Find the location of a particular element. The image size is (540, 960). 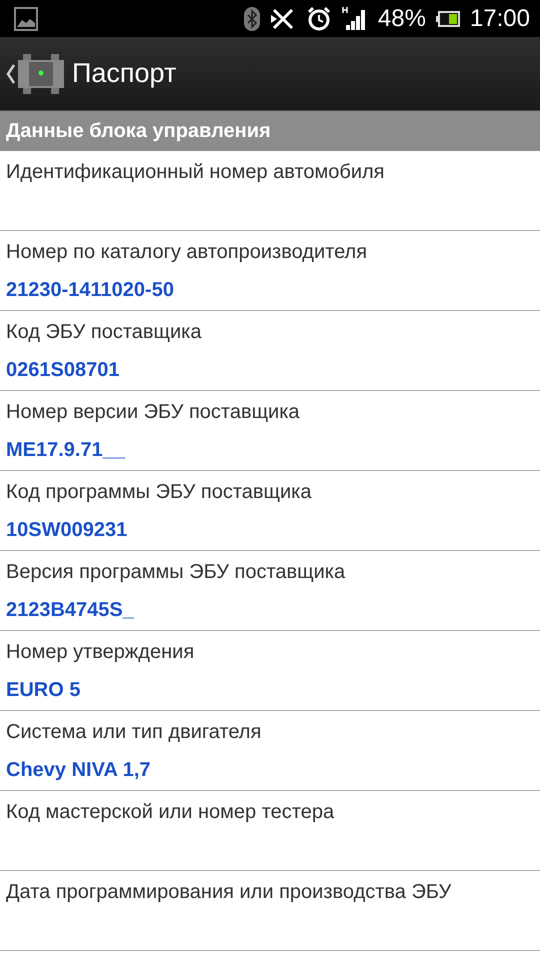

battery-icon is located at coordinates (448, 18).